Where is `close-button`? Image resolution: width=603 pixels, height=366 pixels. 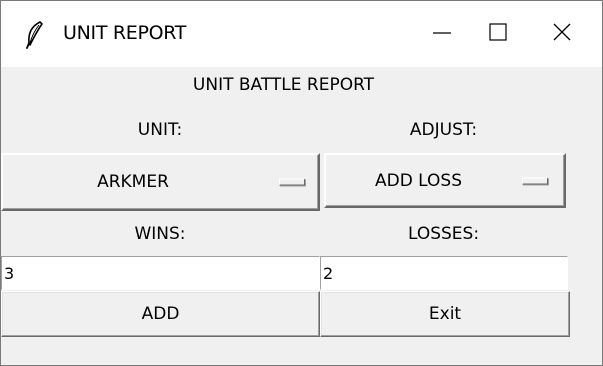
close-button is located at coordinates (562, 34).